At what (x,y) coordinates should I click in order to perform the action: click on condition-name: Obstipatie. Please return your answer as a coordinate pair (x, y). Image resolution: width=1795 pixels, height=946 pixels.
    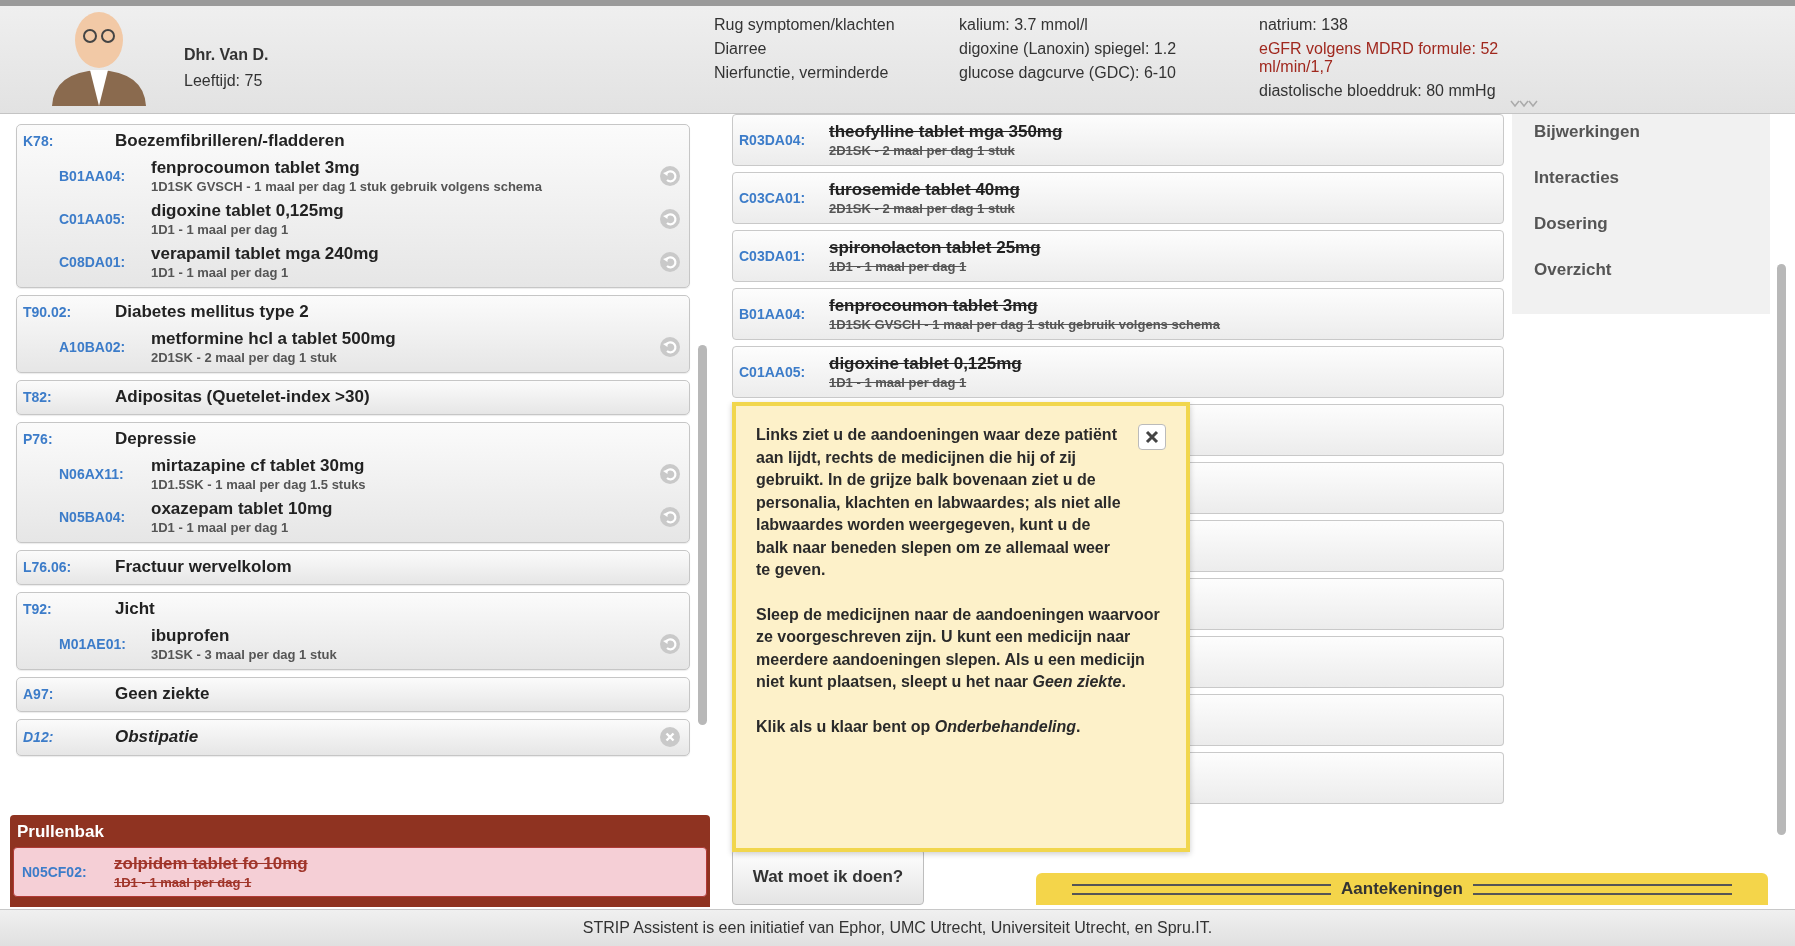
    Looking at the image, I should click on (157, 737).